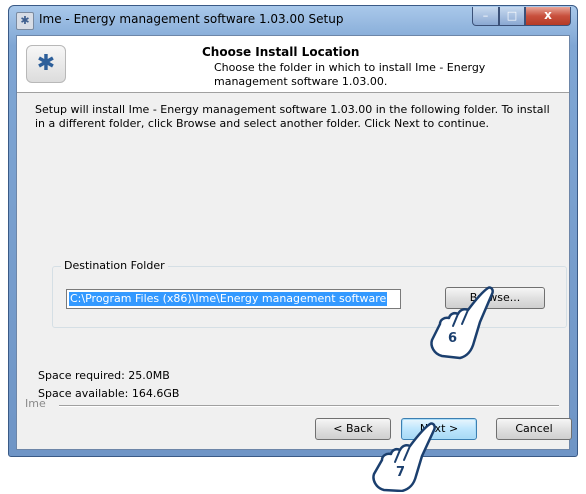  What do you see at coordinates (453, 338) in the screenshot?
I see `callout-step-6: 6` at bounding box center [453, 338].